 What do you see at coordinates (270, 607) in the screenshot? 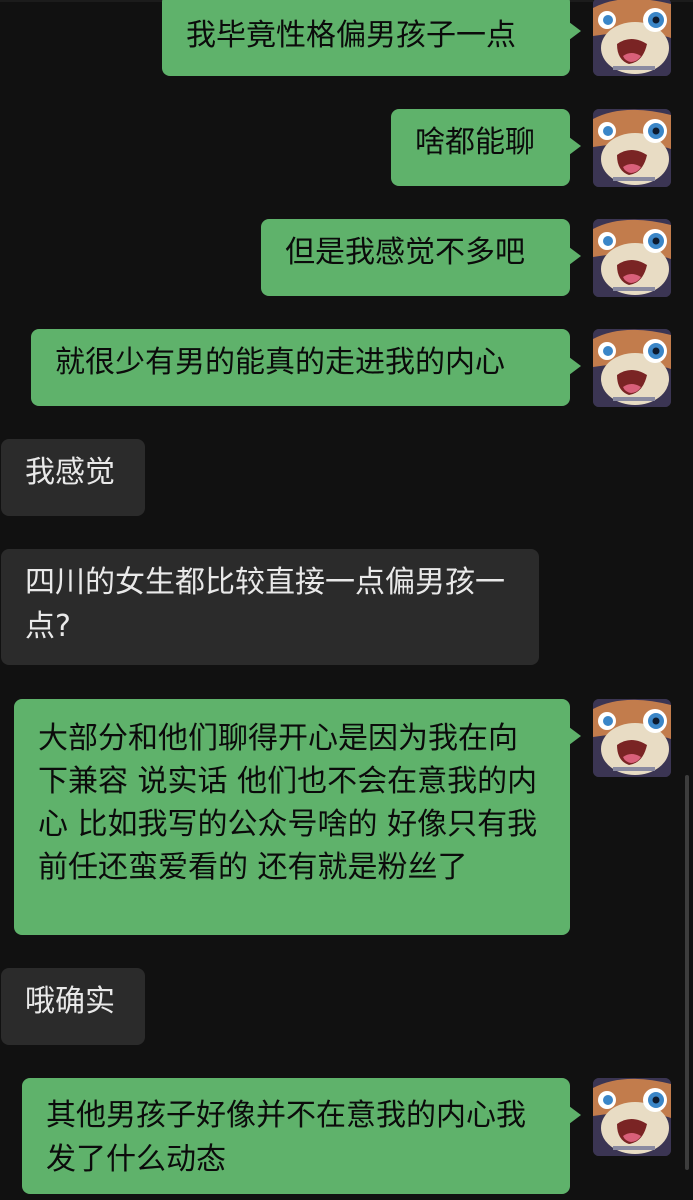
I see `message-bubble-incoming: 四川的女生都比较直接一点偏男孩一点?` at bounding box center [270, 607].